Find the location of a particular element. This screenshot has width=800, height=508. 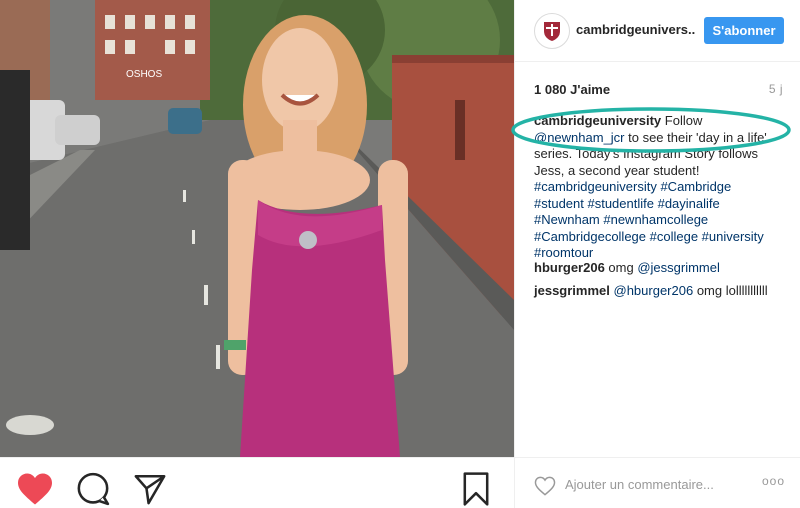

comment-item: hburger206 omg @jessgrimmel is located at coordinates (659, 268).